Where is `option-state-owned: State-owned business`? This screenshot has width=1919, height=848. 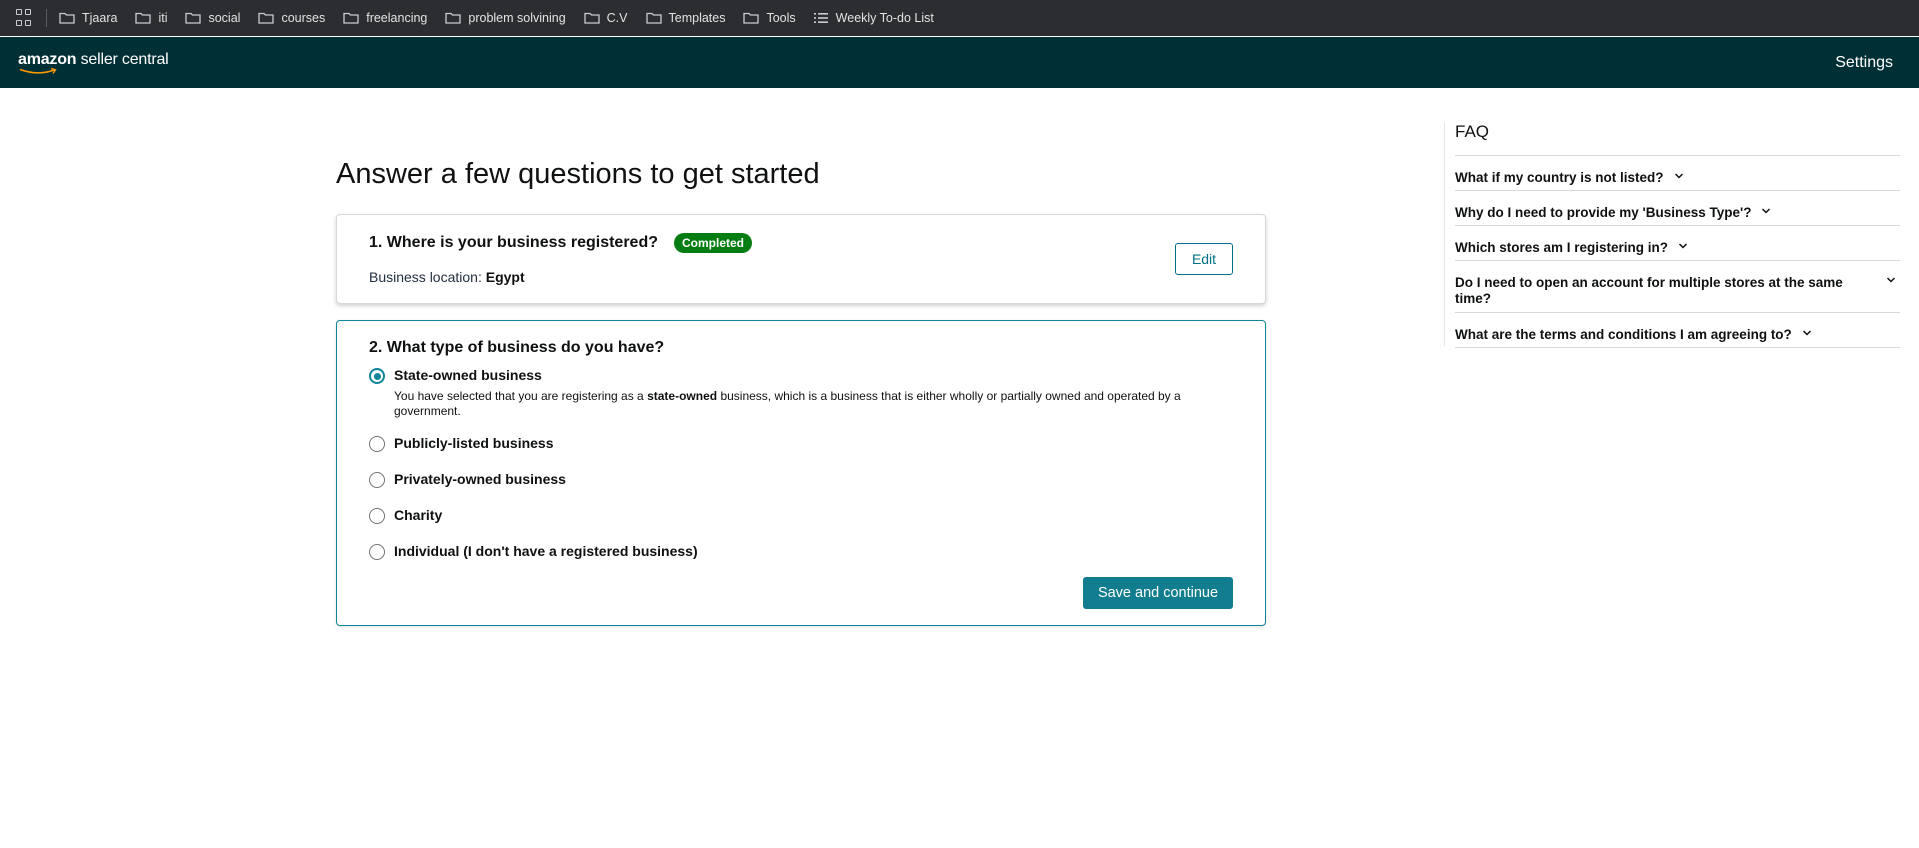
option-state-owned: State-owned business is located at coordinates (455, 375).